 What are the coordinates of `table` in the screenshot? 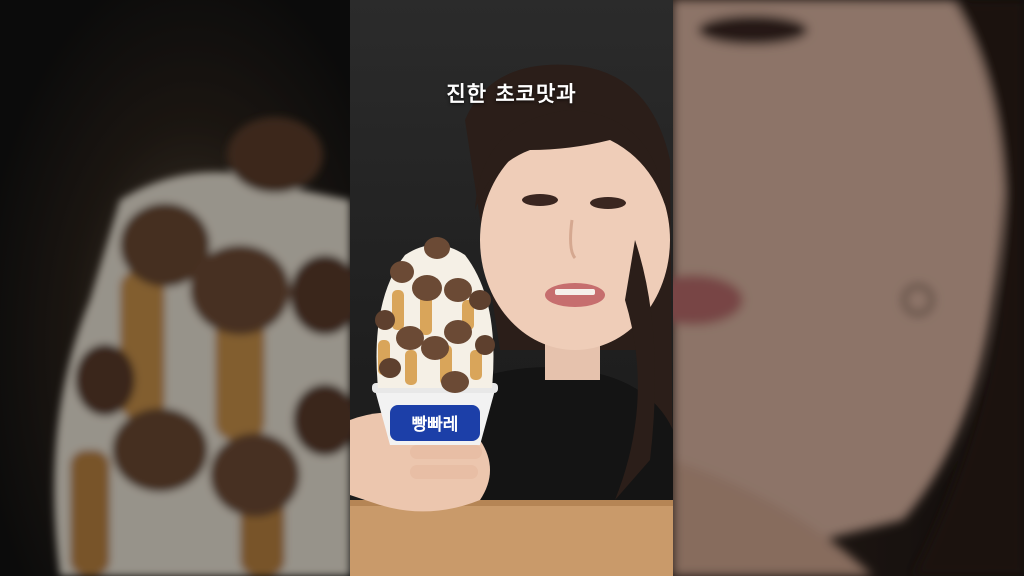 It's located at (511, 538).